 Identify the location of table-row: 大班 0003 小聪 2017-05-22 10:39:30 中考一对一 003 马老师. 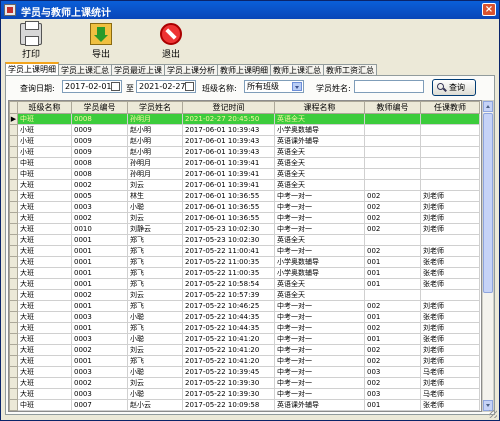
(244, 394).